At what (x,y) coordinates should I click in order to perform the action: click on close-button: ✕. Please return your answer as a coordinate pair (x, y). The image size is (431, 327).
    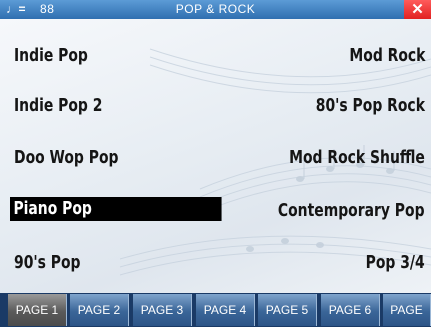
    Looking at the image, I should click on (417, 9).